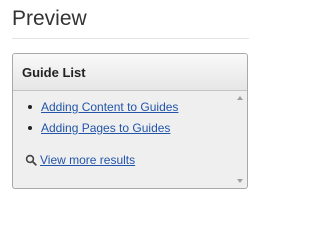  I want to click on guide-link-adding-pages: Adding Pages to Guides, so click(105, 128).